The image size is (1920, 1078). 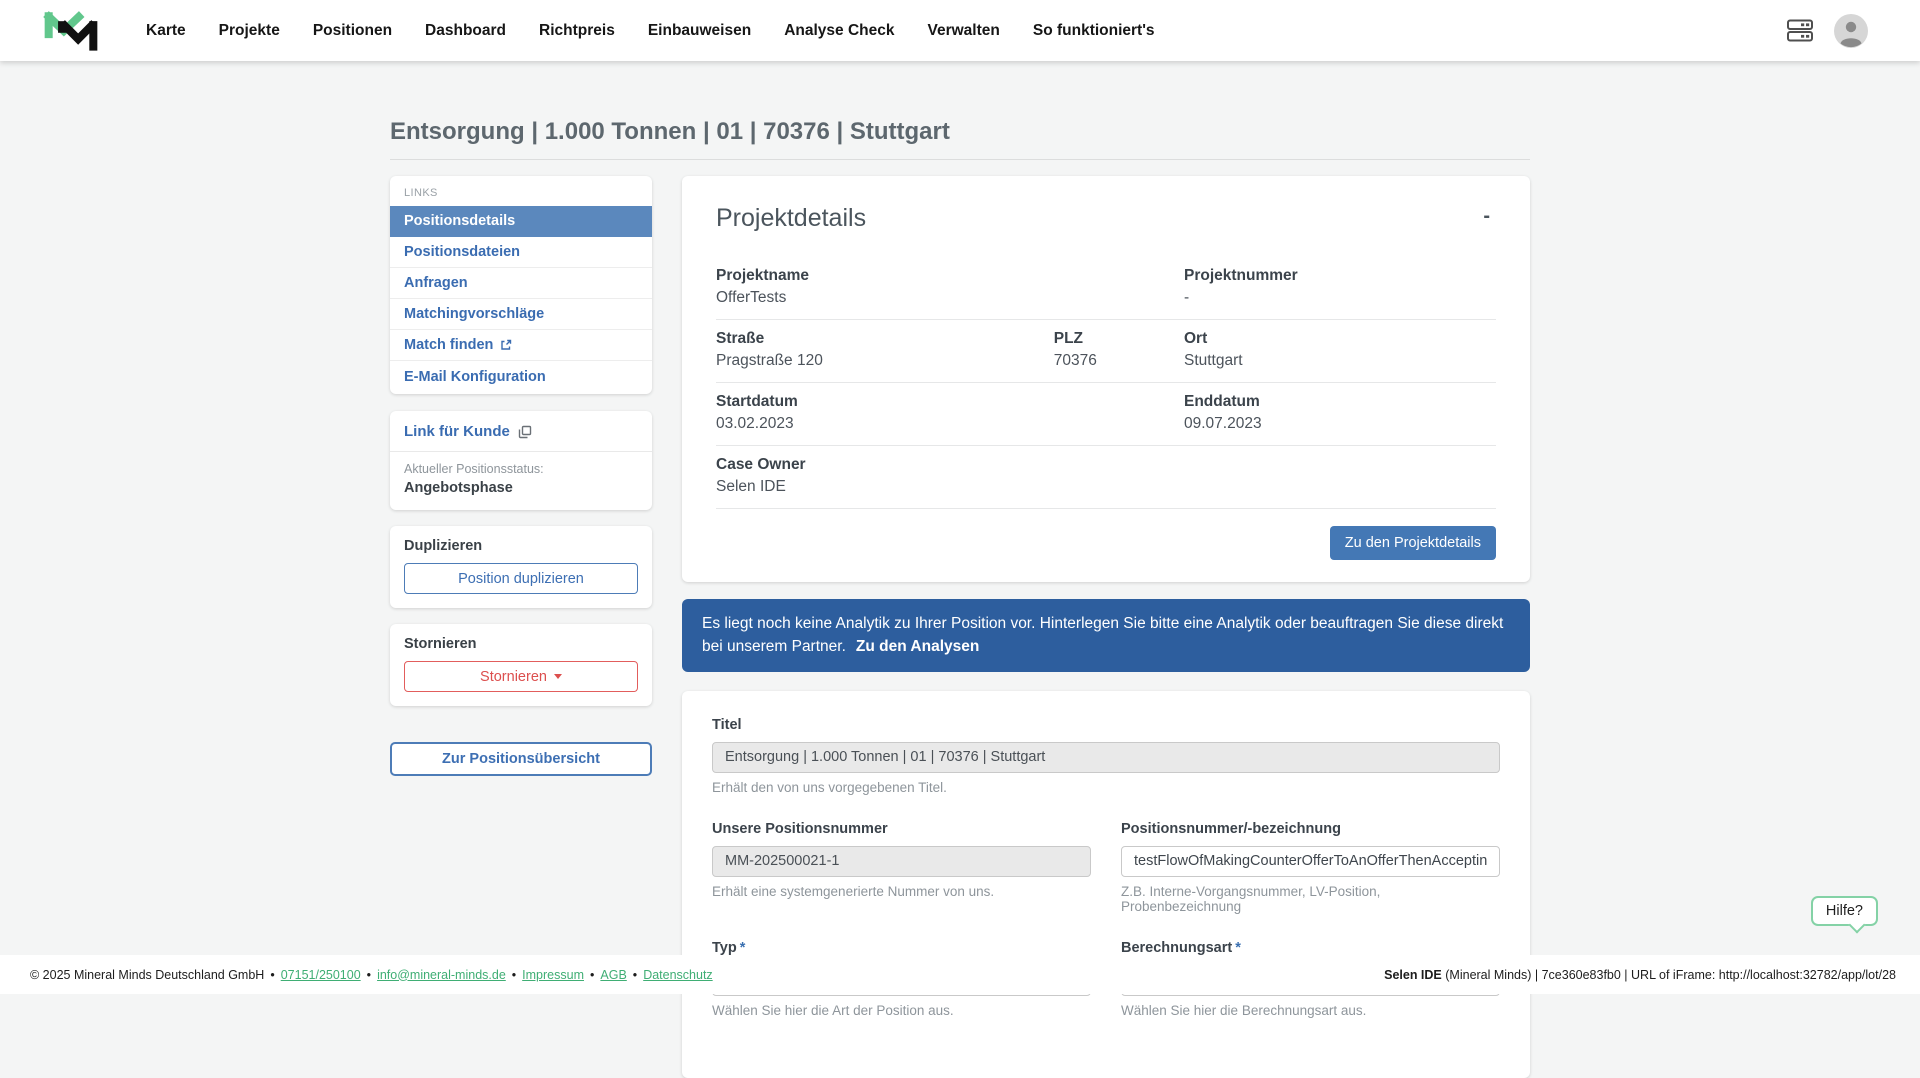 What do you see at coordinates (1340, 339) in the screenshot?
I see `field-label: Ort` at bounding box center [1340, 339].